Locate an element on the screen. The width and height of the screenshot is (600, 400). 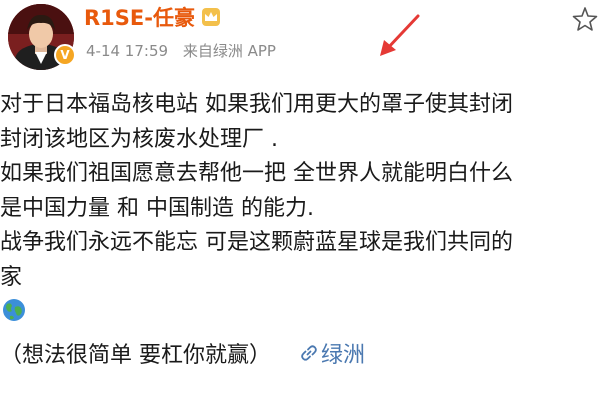
username-text: R1SE-任豪 is located at coordinates (139, 17).